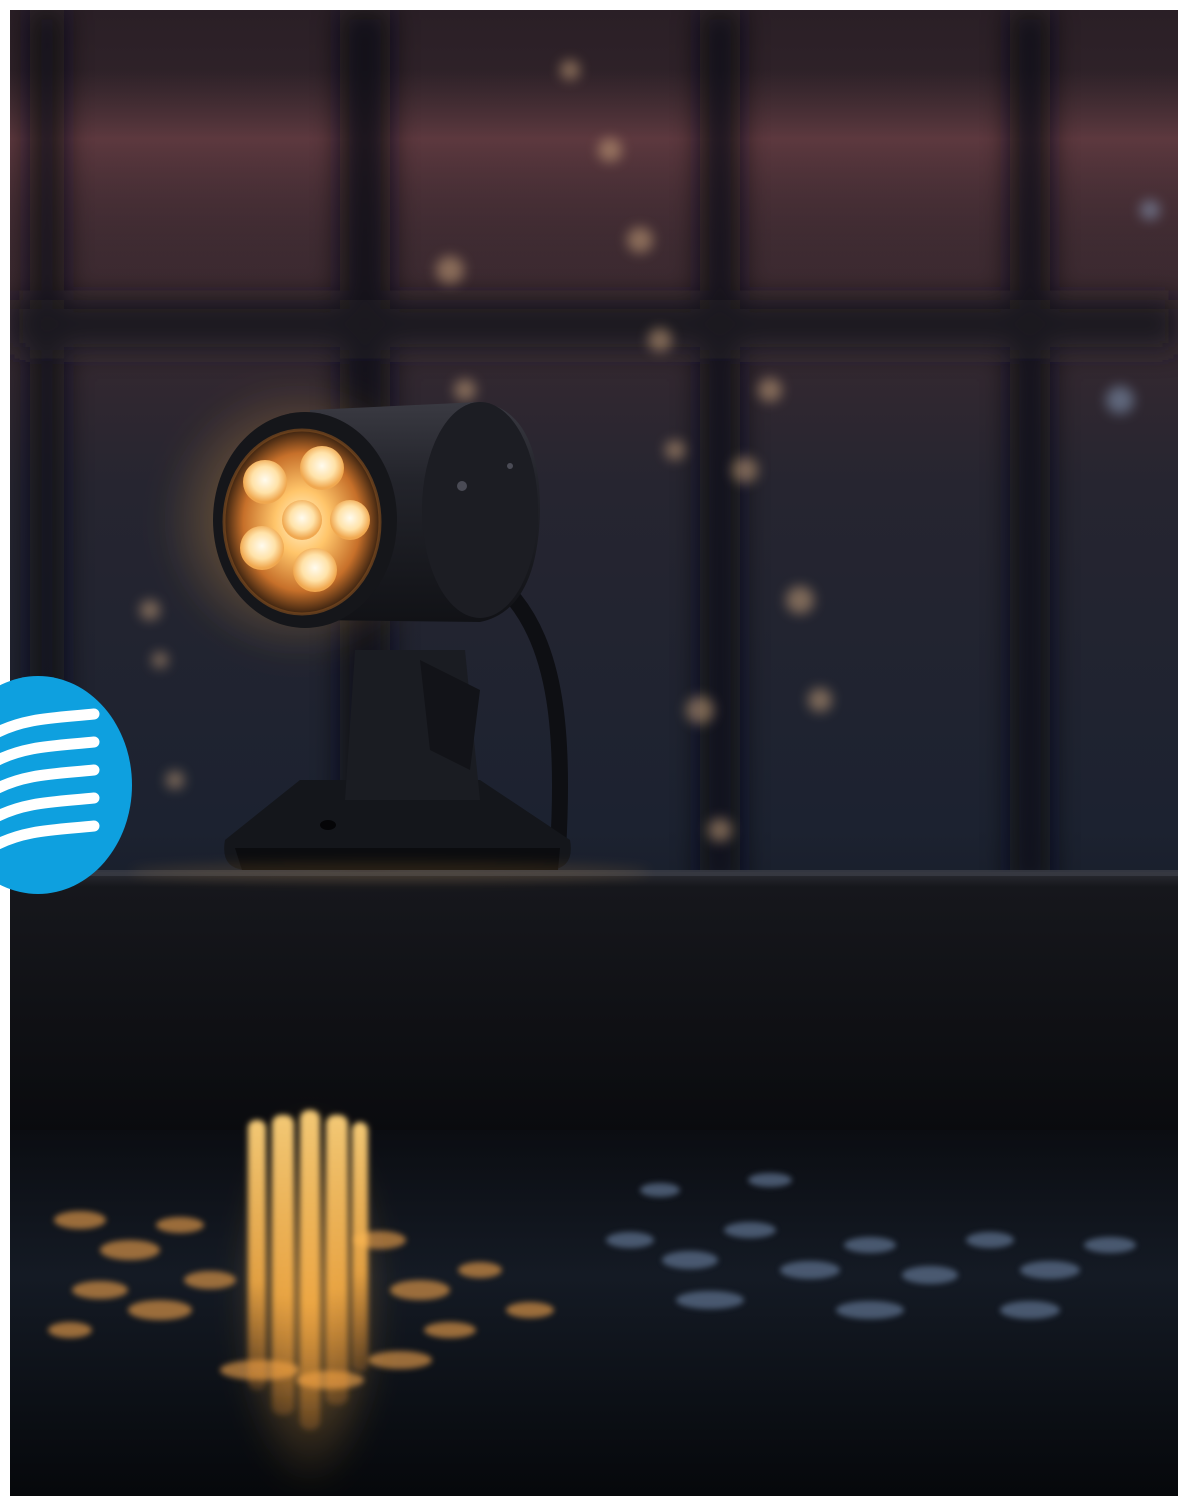 The height and width of the screenshot is (1510, 1178). Describe the element at coordinates (310, 1300) in the screenshot. I see `light-reflection` at that location.